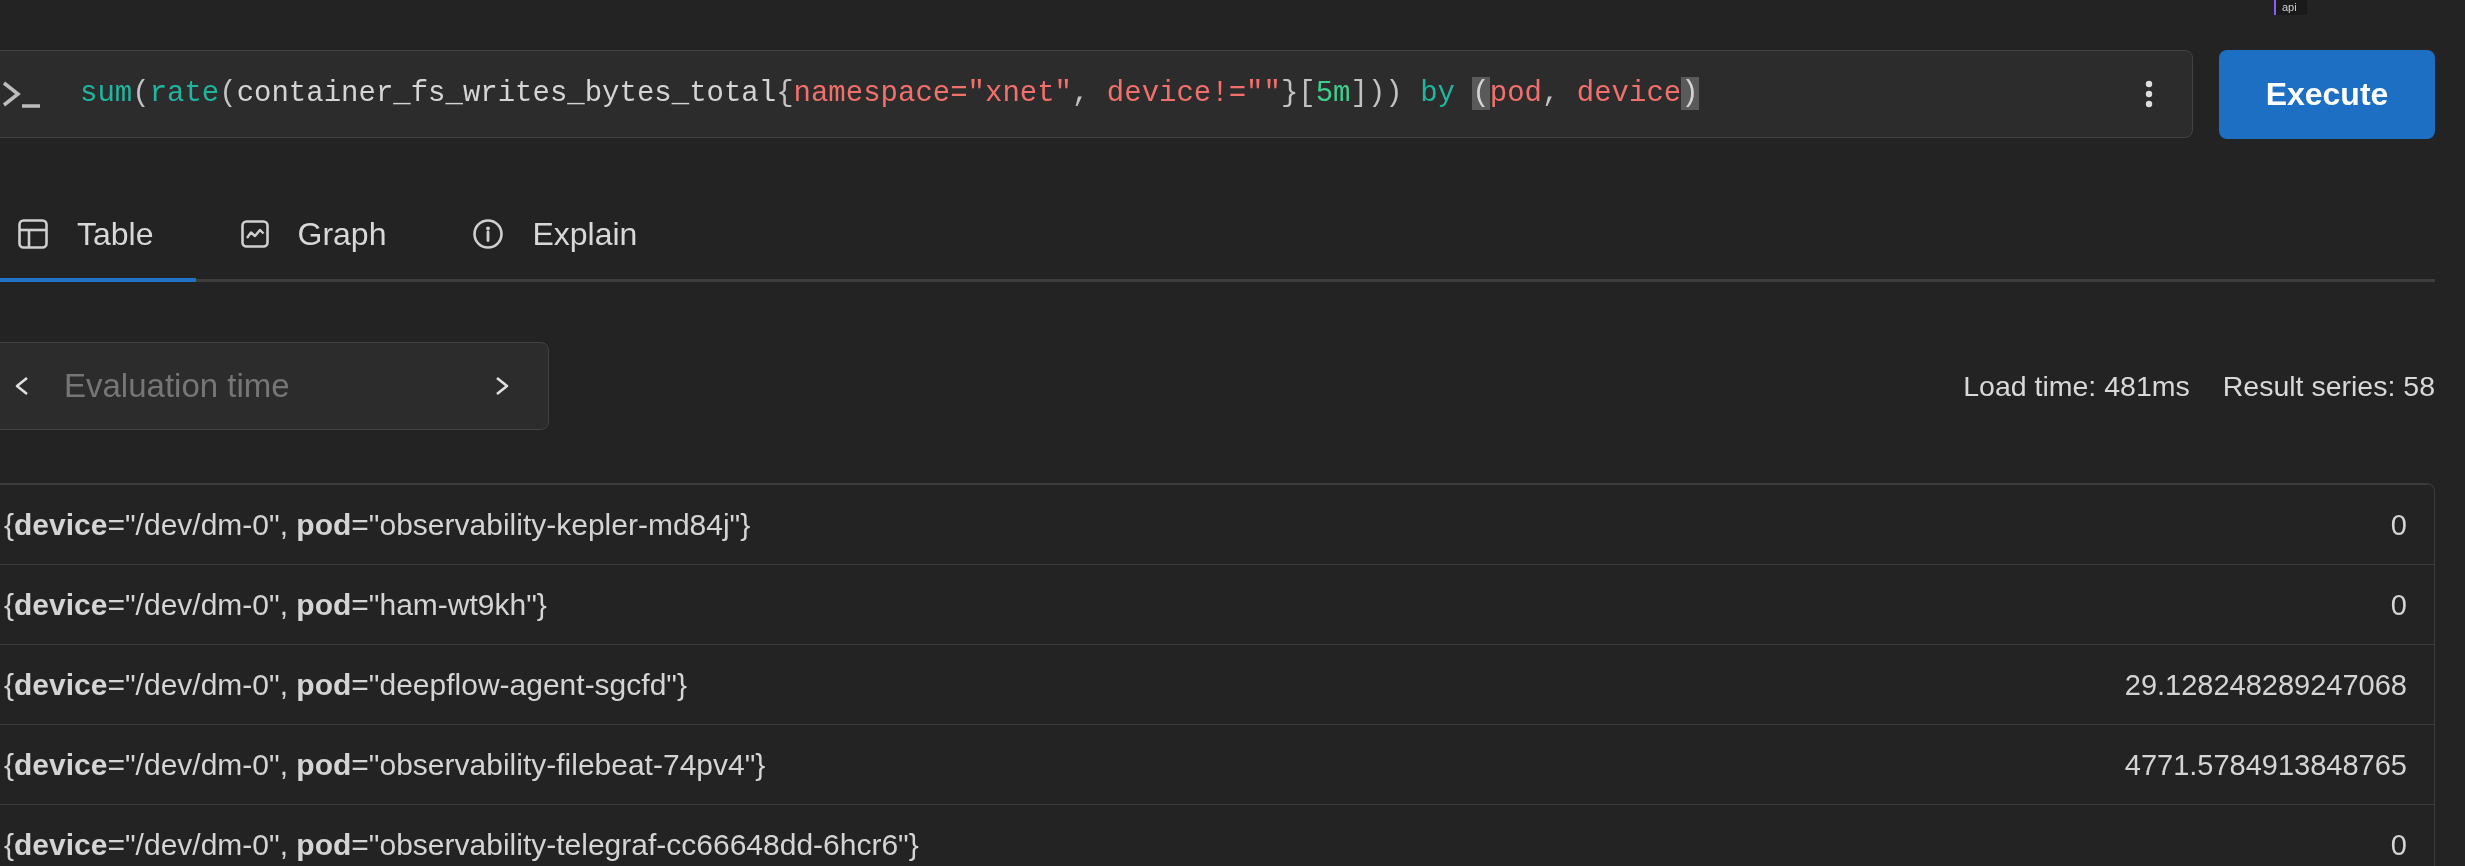  What do you see at coordinates (21, 386) in the screenshot?
I see `chevron-left-icon` at bounding box center [21, 386].